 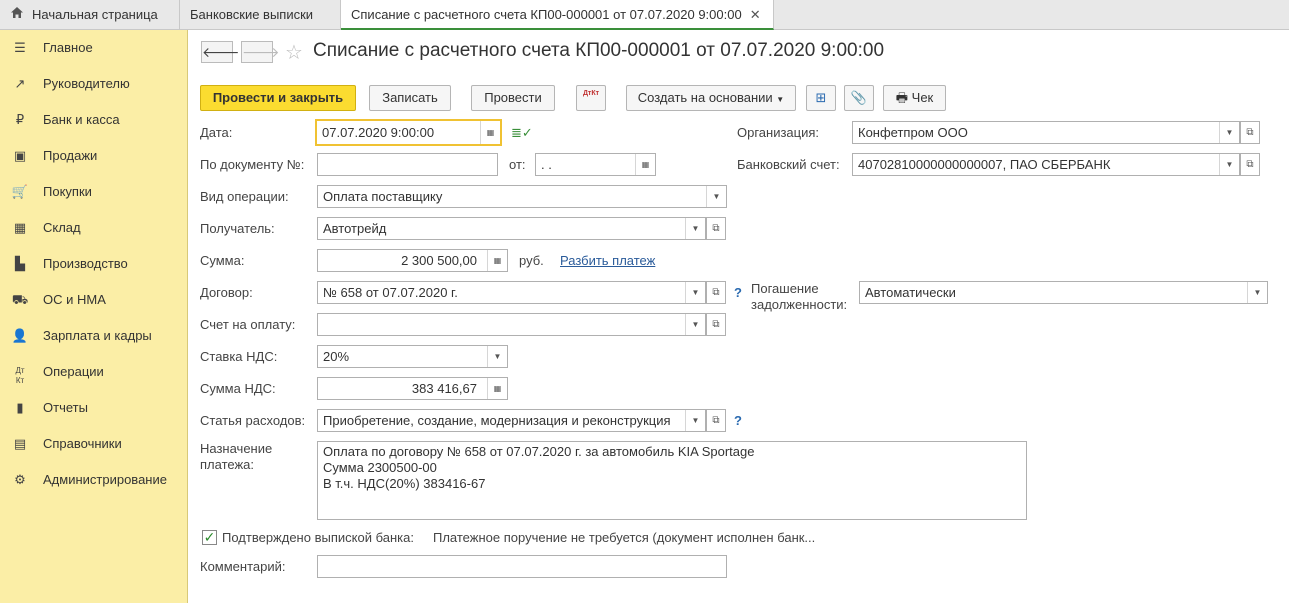 I want to click on back-button: 🡐, so click(x=220, y=52).